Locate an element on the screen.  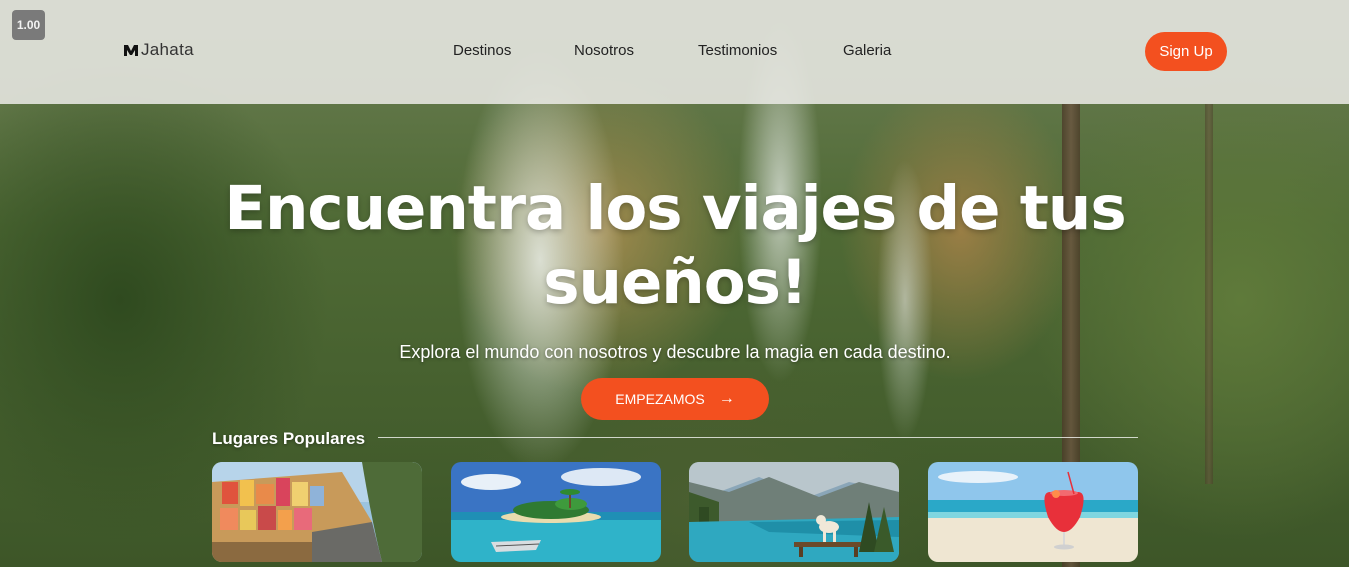
destination-card-mountain-lake is located at coordinates (794, 512).